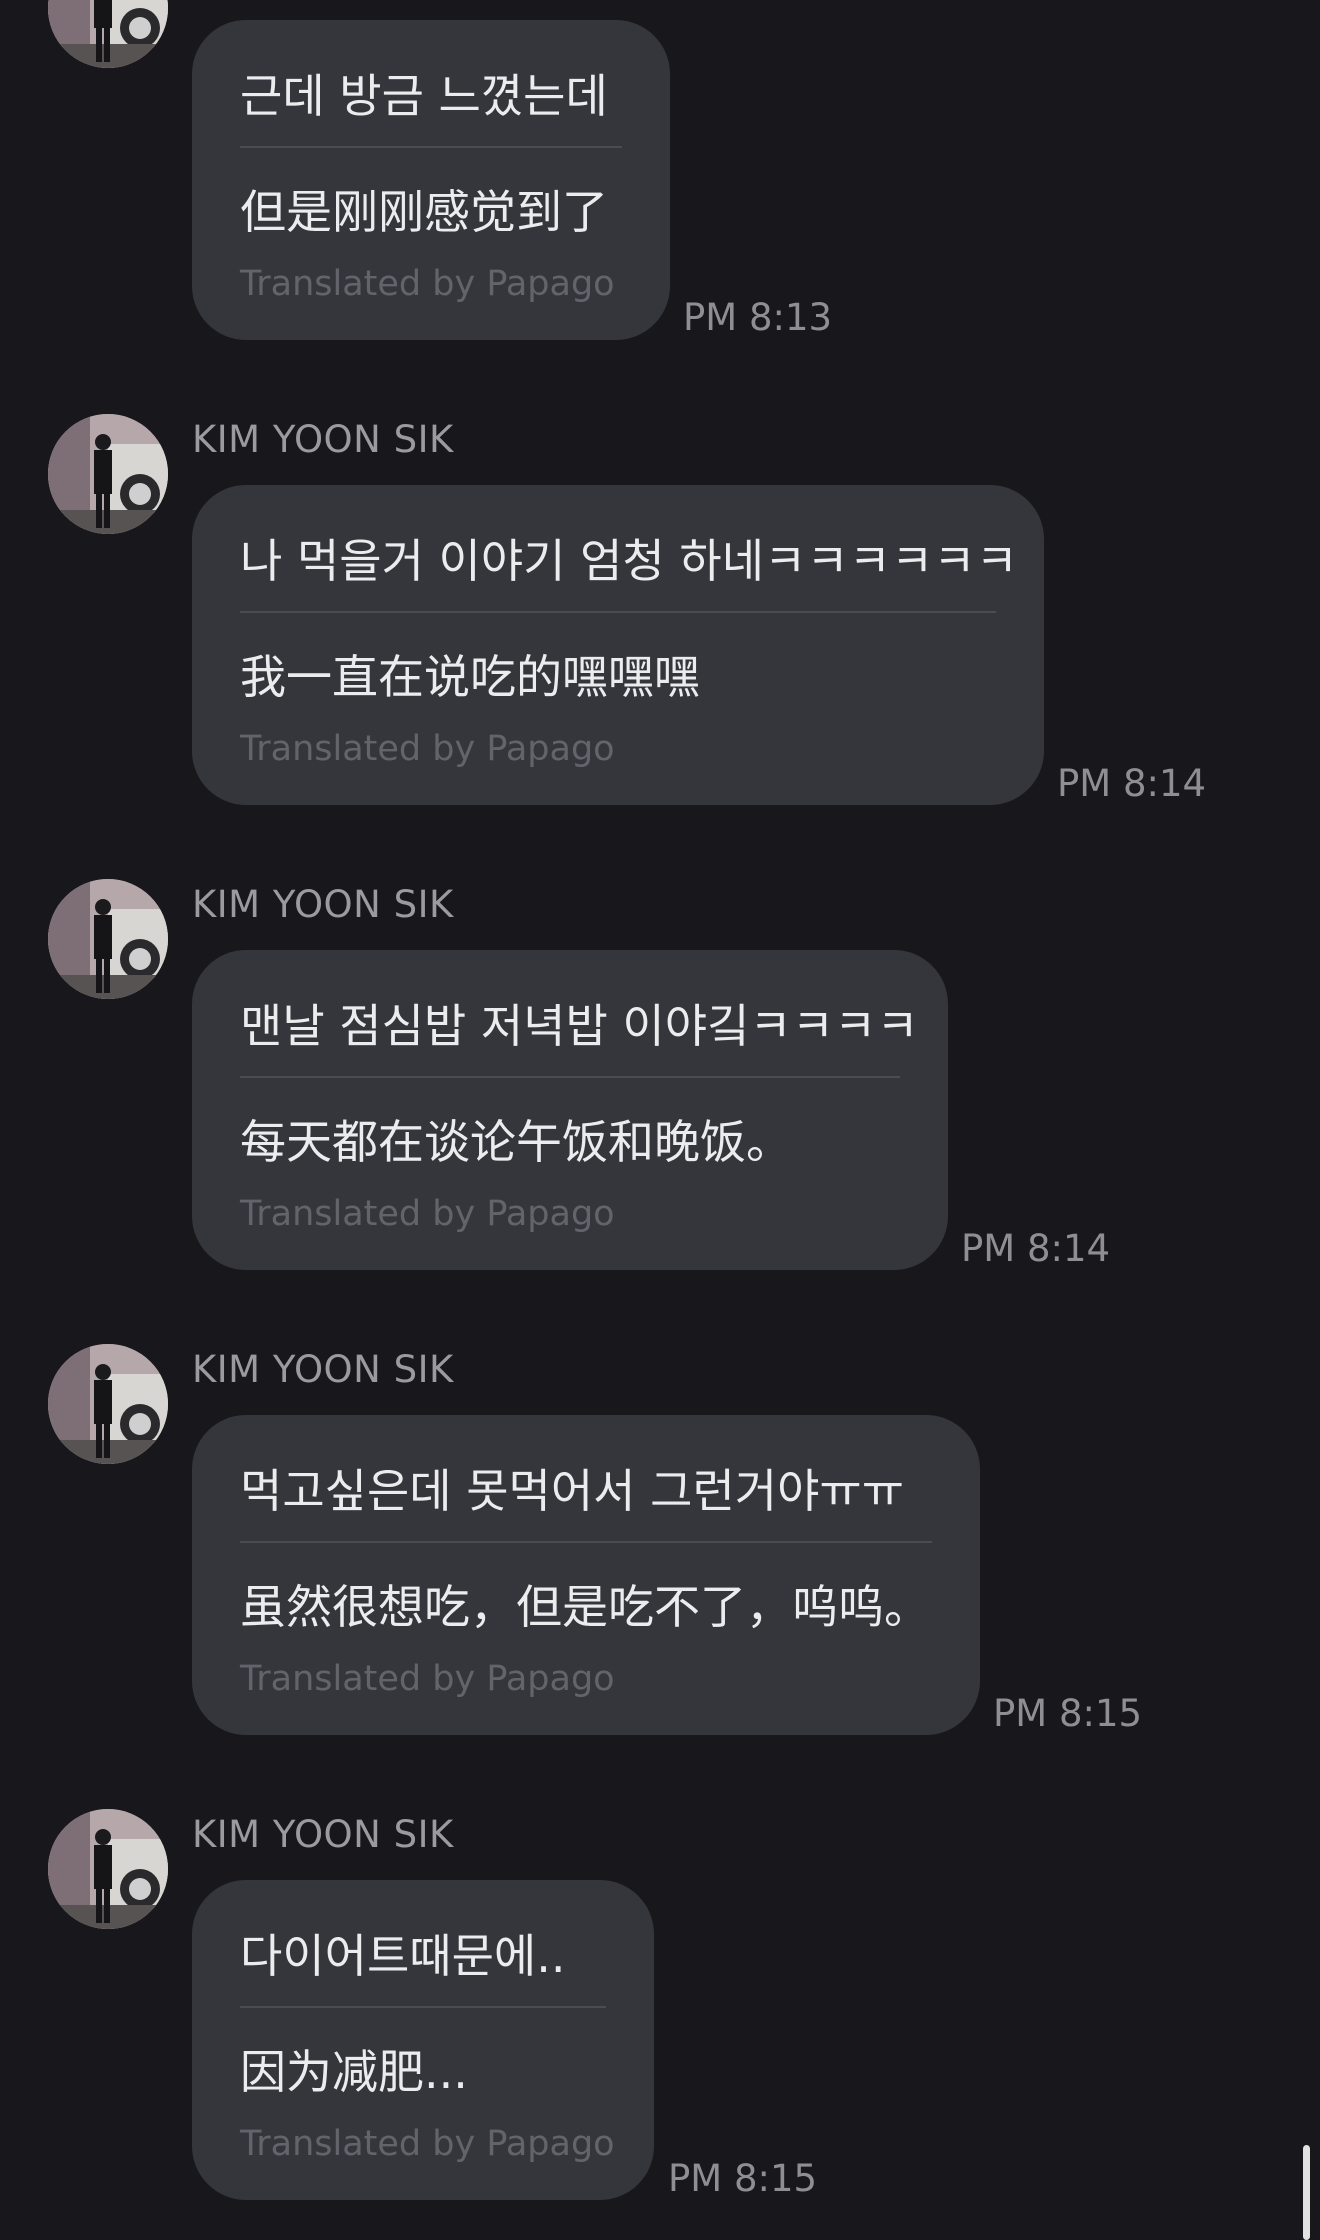 The width and height of the screenshot is (1320, 2240). What do you see at coordinates (572, 1491) in the screenshot?
I see `original-text: 먹고싶은데 못먹어서 그런거야ㅠㅠ` at bounding box center [572, 1491].